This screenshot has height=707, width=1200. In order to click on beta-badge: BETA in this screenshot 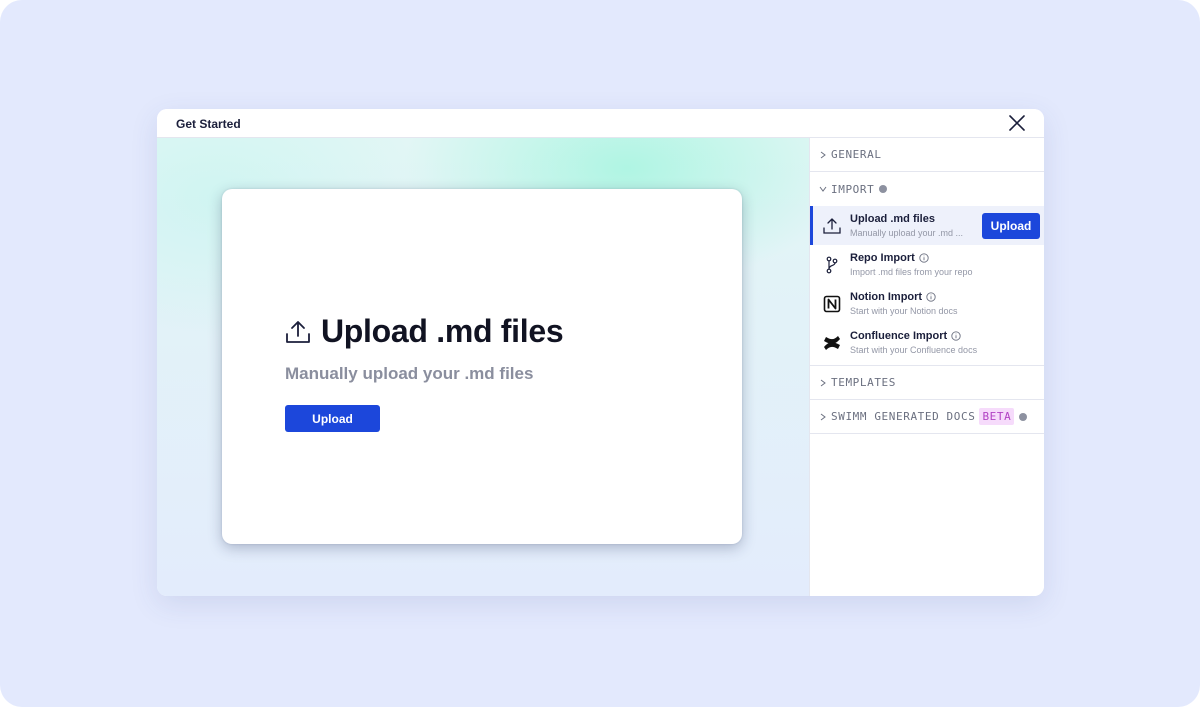, I will do `click(997, 416)`.